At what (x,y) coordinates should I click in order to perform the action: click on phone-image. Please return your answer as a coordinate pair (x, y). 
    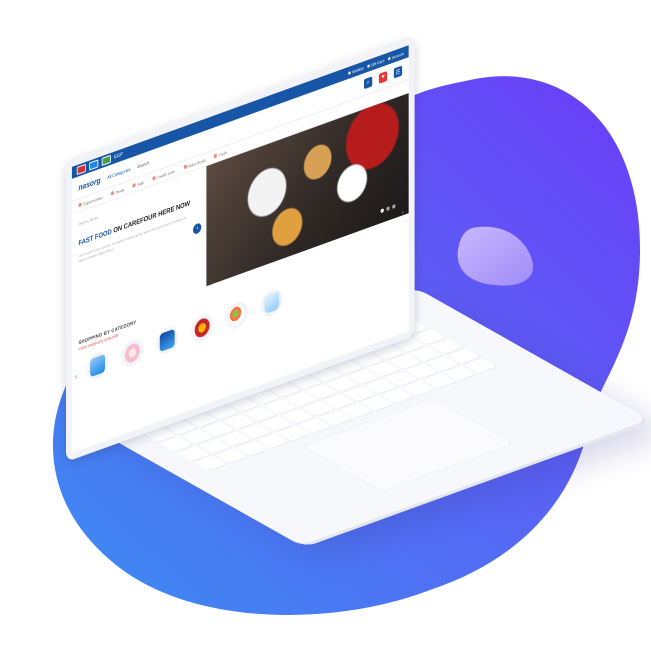
    Looking at the image, I should click on (98, 365).